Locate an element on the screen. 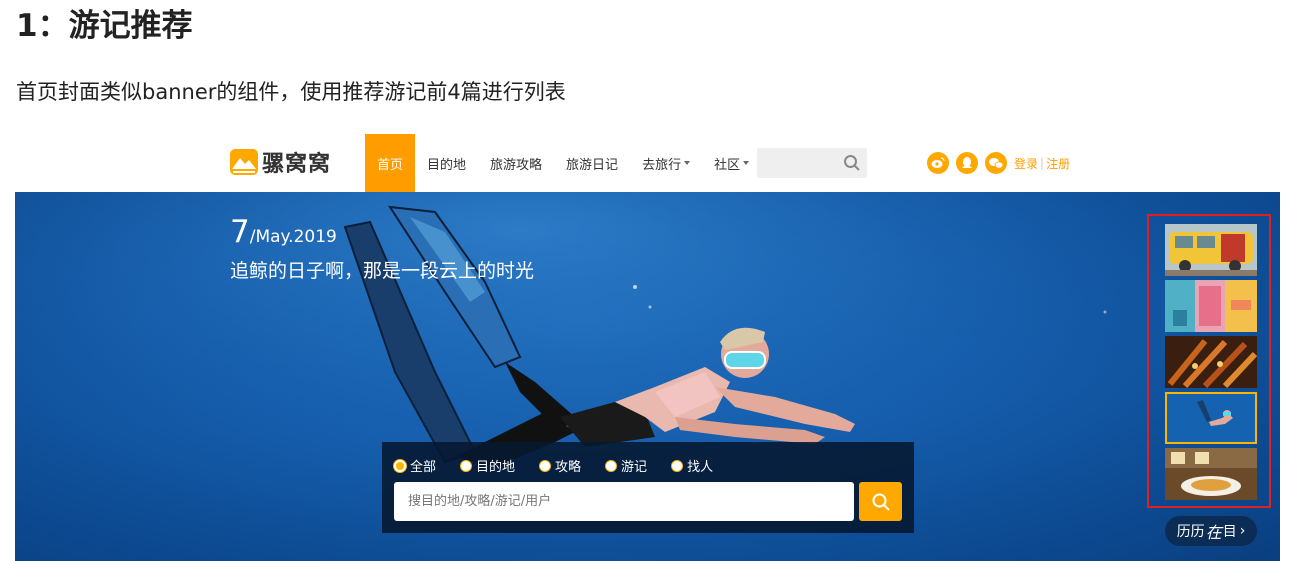 The image size is (1295, 561). banner-day: 7 is located at coordinates (240, 232).